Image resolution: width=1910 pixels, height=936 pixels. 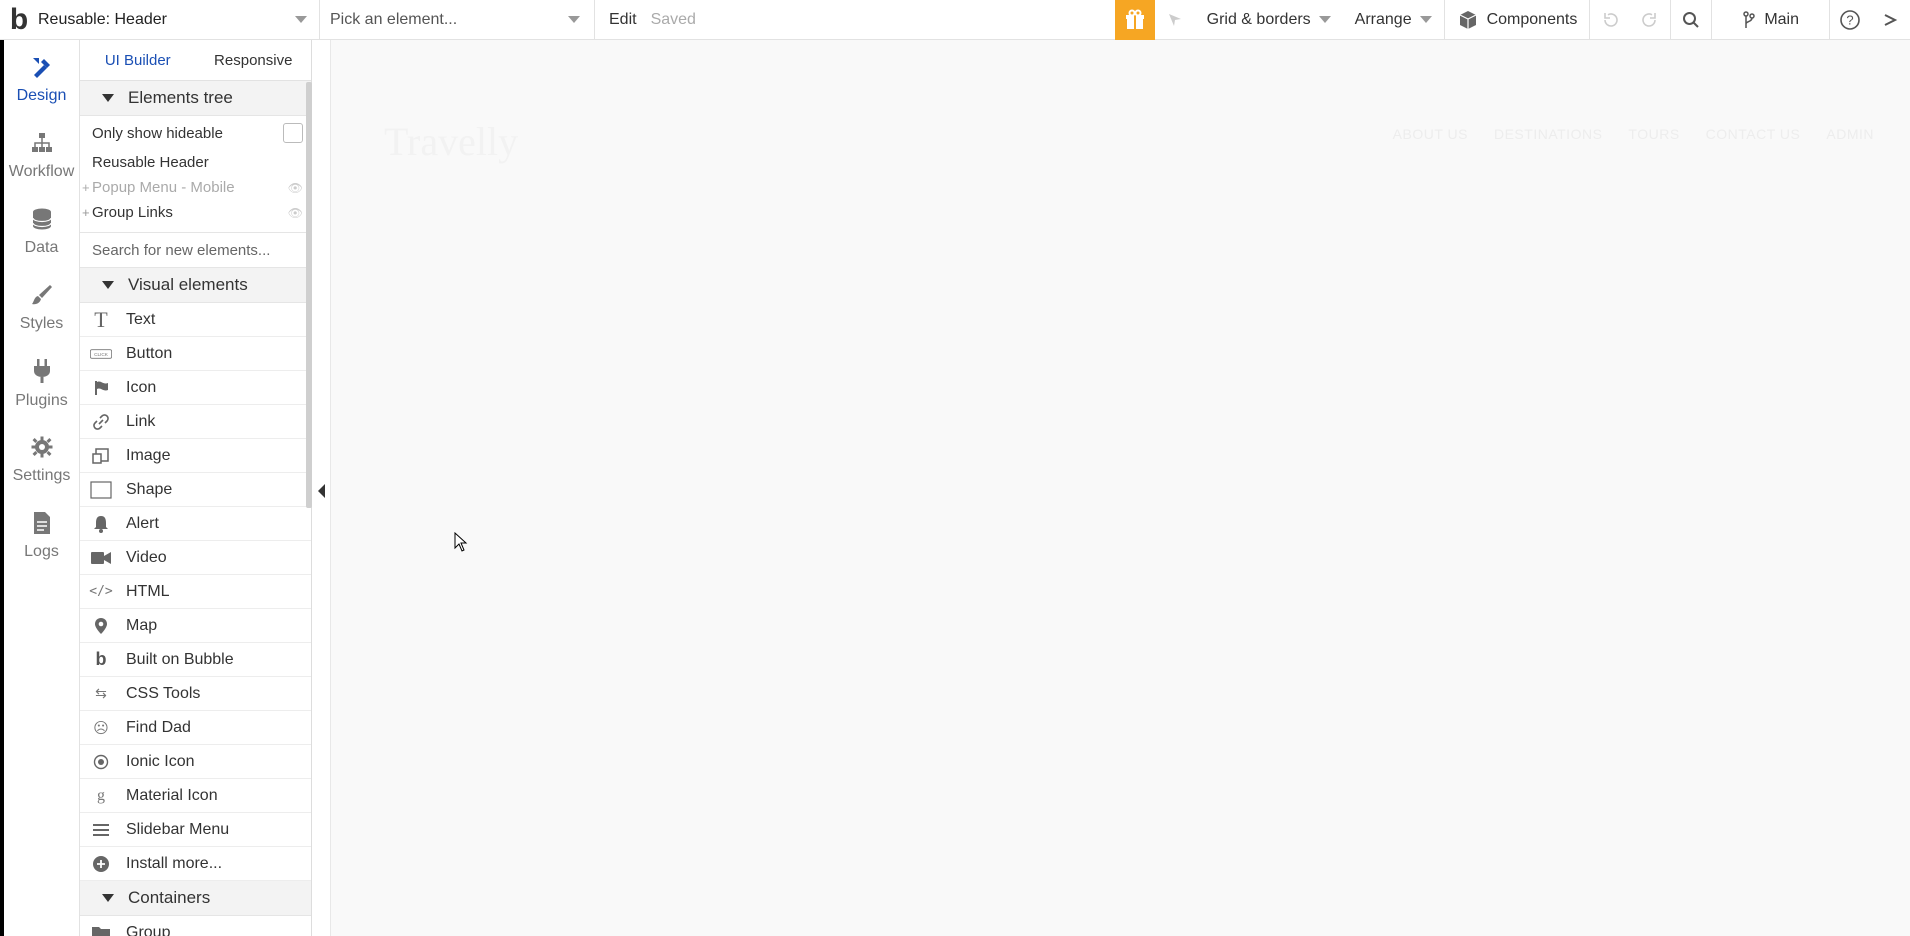 What do you see at coordinates (1650, 20) in the screenshot?
I see `redo-icon` at bounding box center [1650, 20].